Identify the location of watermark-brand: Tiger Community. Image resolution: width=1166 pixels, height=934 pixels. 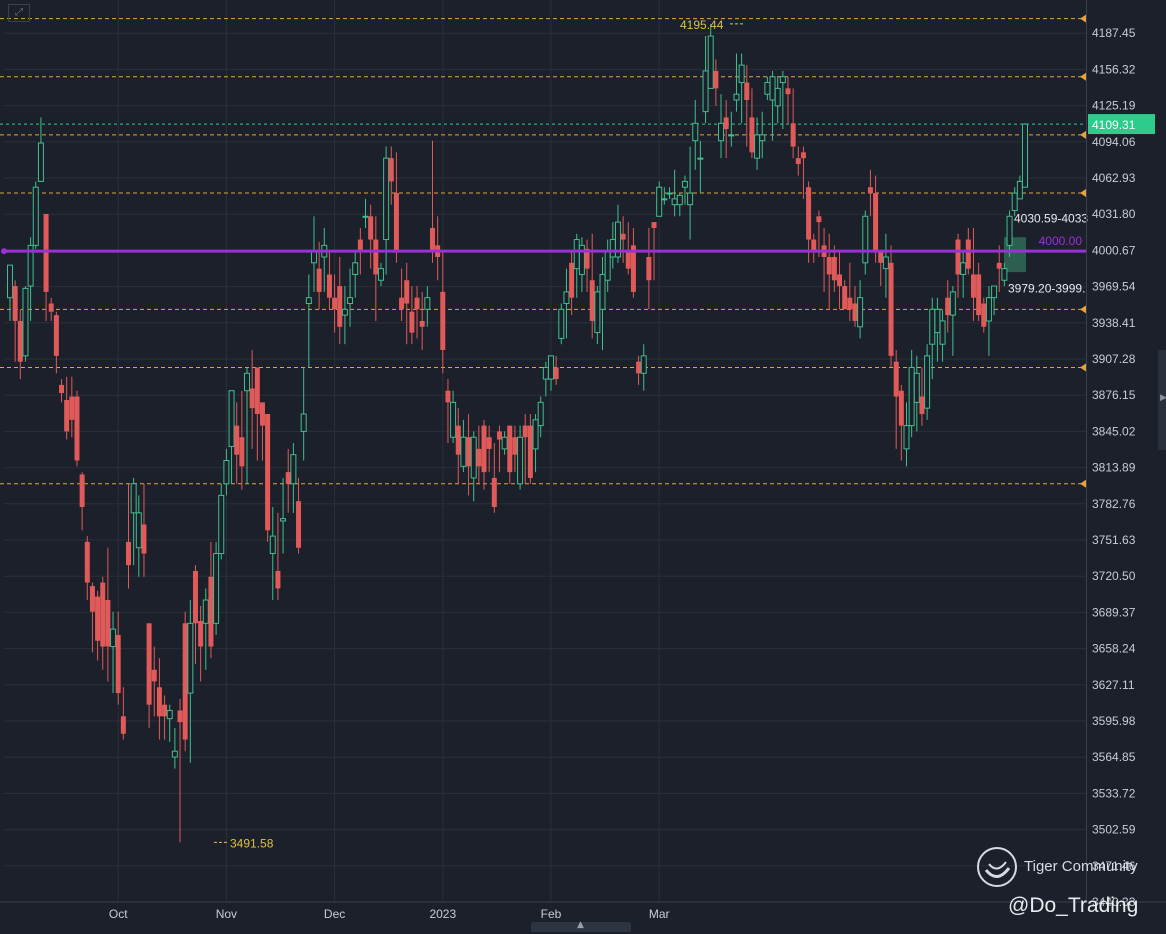
(1081, 866).